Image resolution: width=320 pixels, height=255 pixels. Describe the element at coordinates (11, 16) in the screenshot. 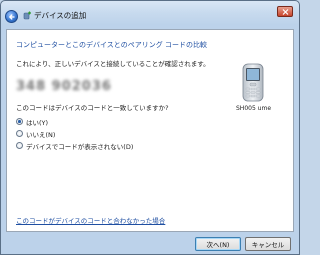

I see `back-arrow-icon` at that location.